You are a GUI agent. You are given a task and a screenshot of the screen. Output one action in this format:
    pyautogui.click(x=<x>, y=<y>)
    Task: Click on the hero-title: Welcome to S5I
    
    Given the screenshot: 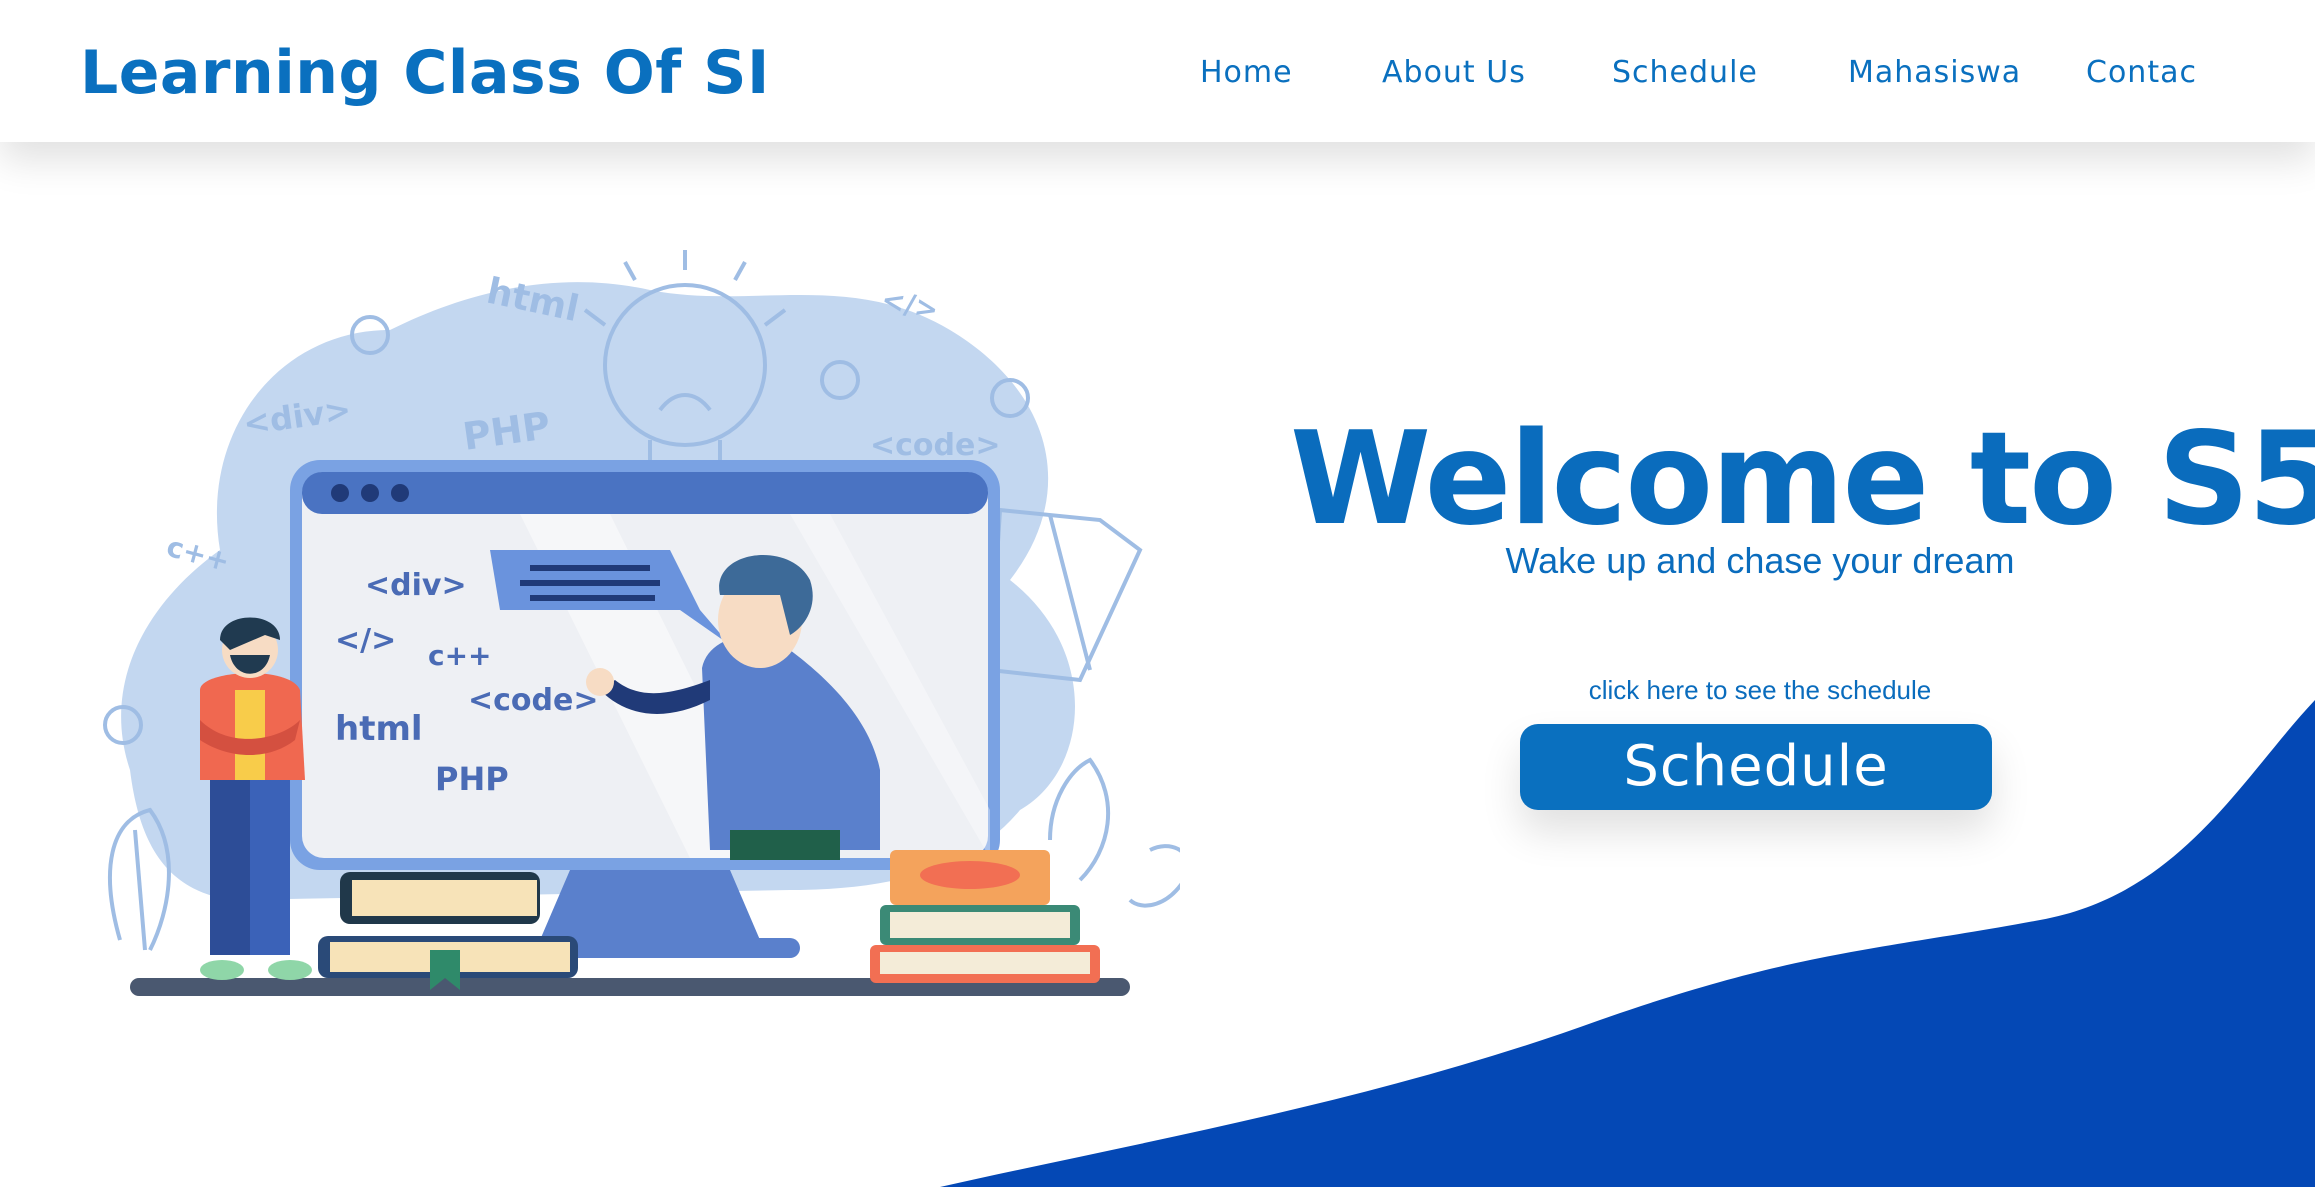 What is the action you would take?
    pyautogui.click(x=1802, y=479)
    